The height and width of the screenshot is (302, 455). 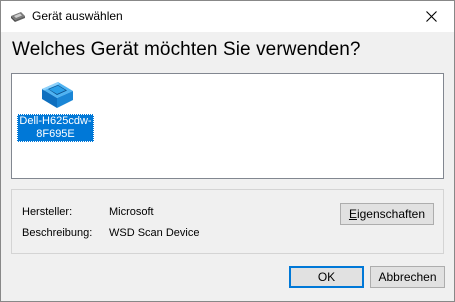 I want to click on properties-button: Eigenschaften, so click(x=387, y=214).